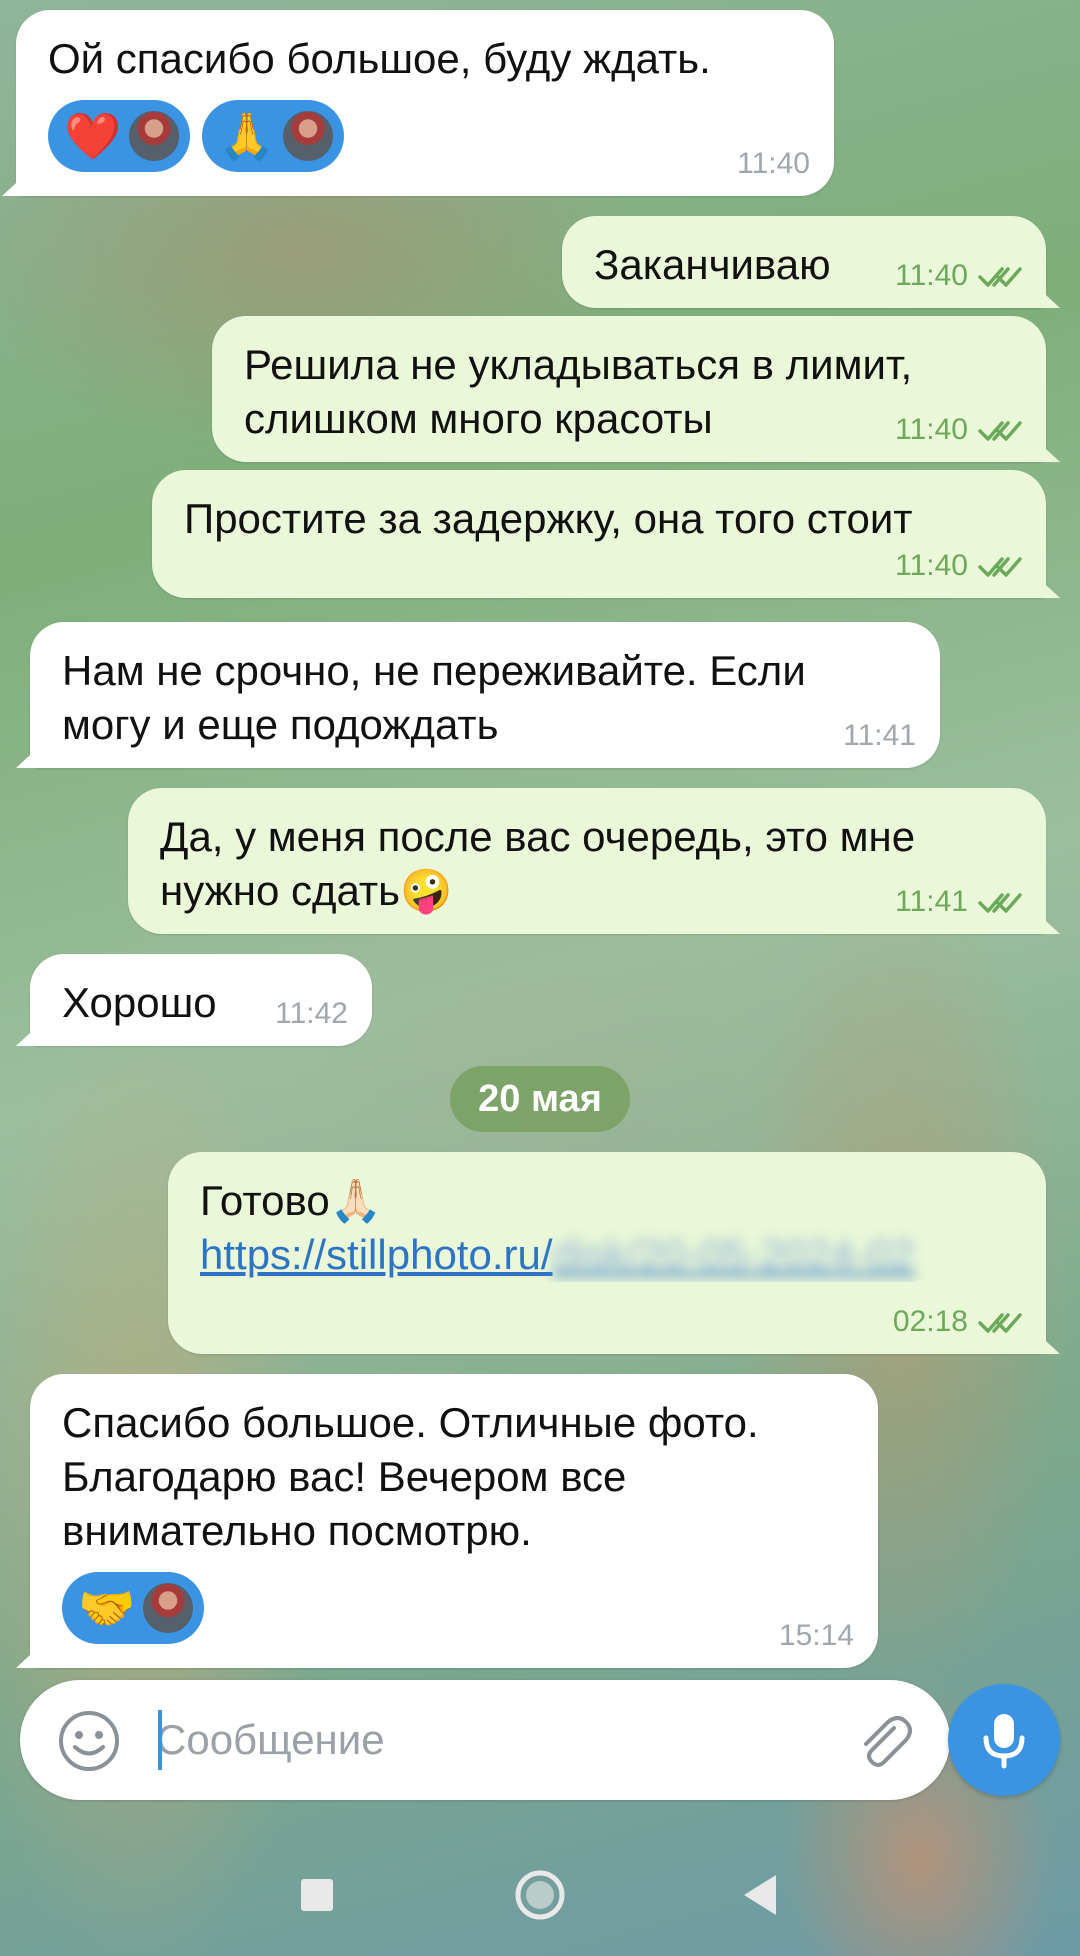  Describe the element at coordinates (93, 136) in the screenshot. I see `heart-icon: ❤️` at that location.